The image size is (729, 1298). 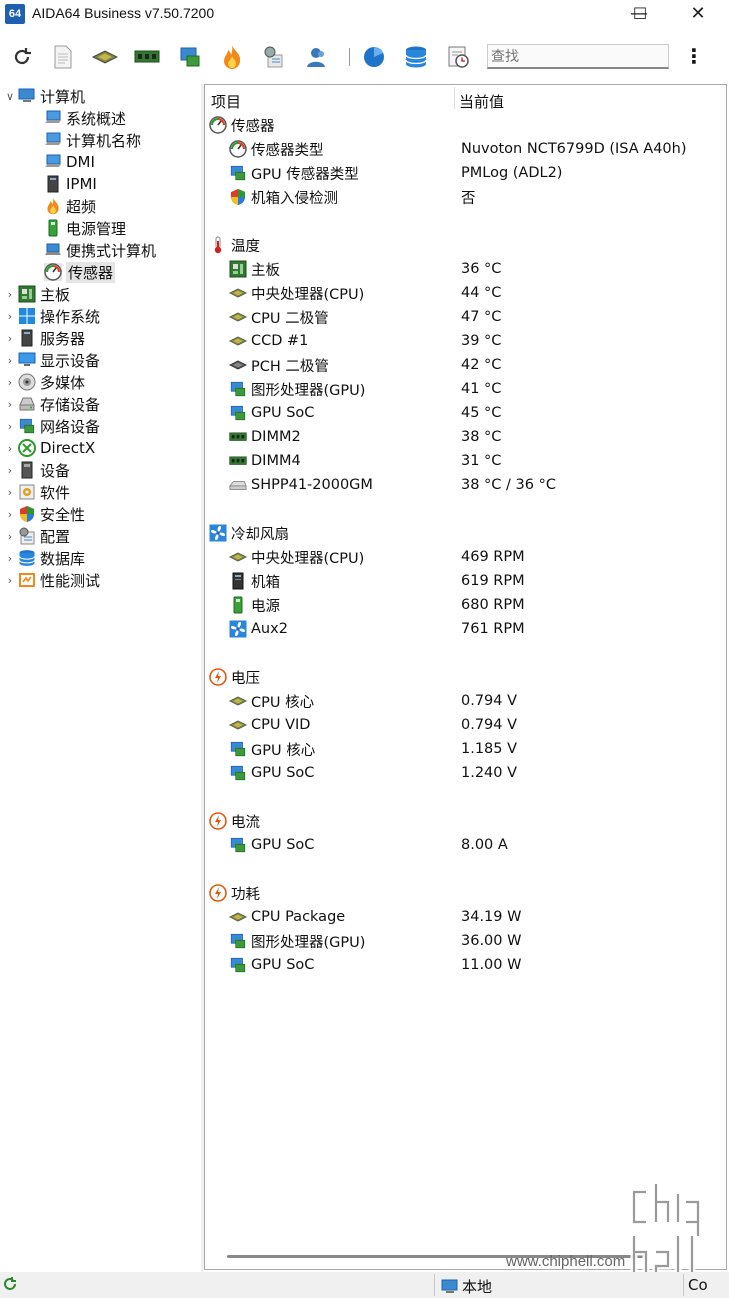 What do you see at coordinates (43, 96) in the screenshot?
I see `tree-item-computer: ∨ 计算机` at bounding box center [43, 96].